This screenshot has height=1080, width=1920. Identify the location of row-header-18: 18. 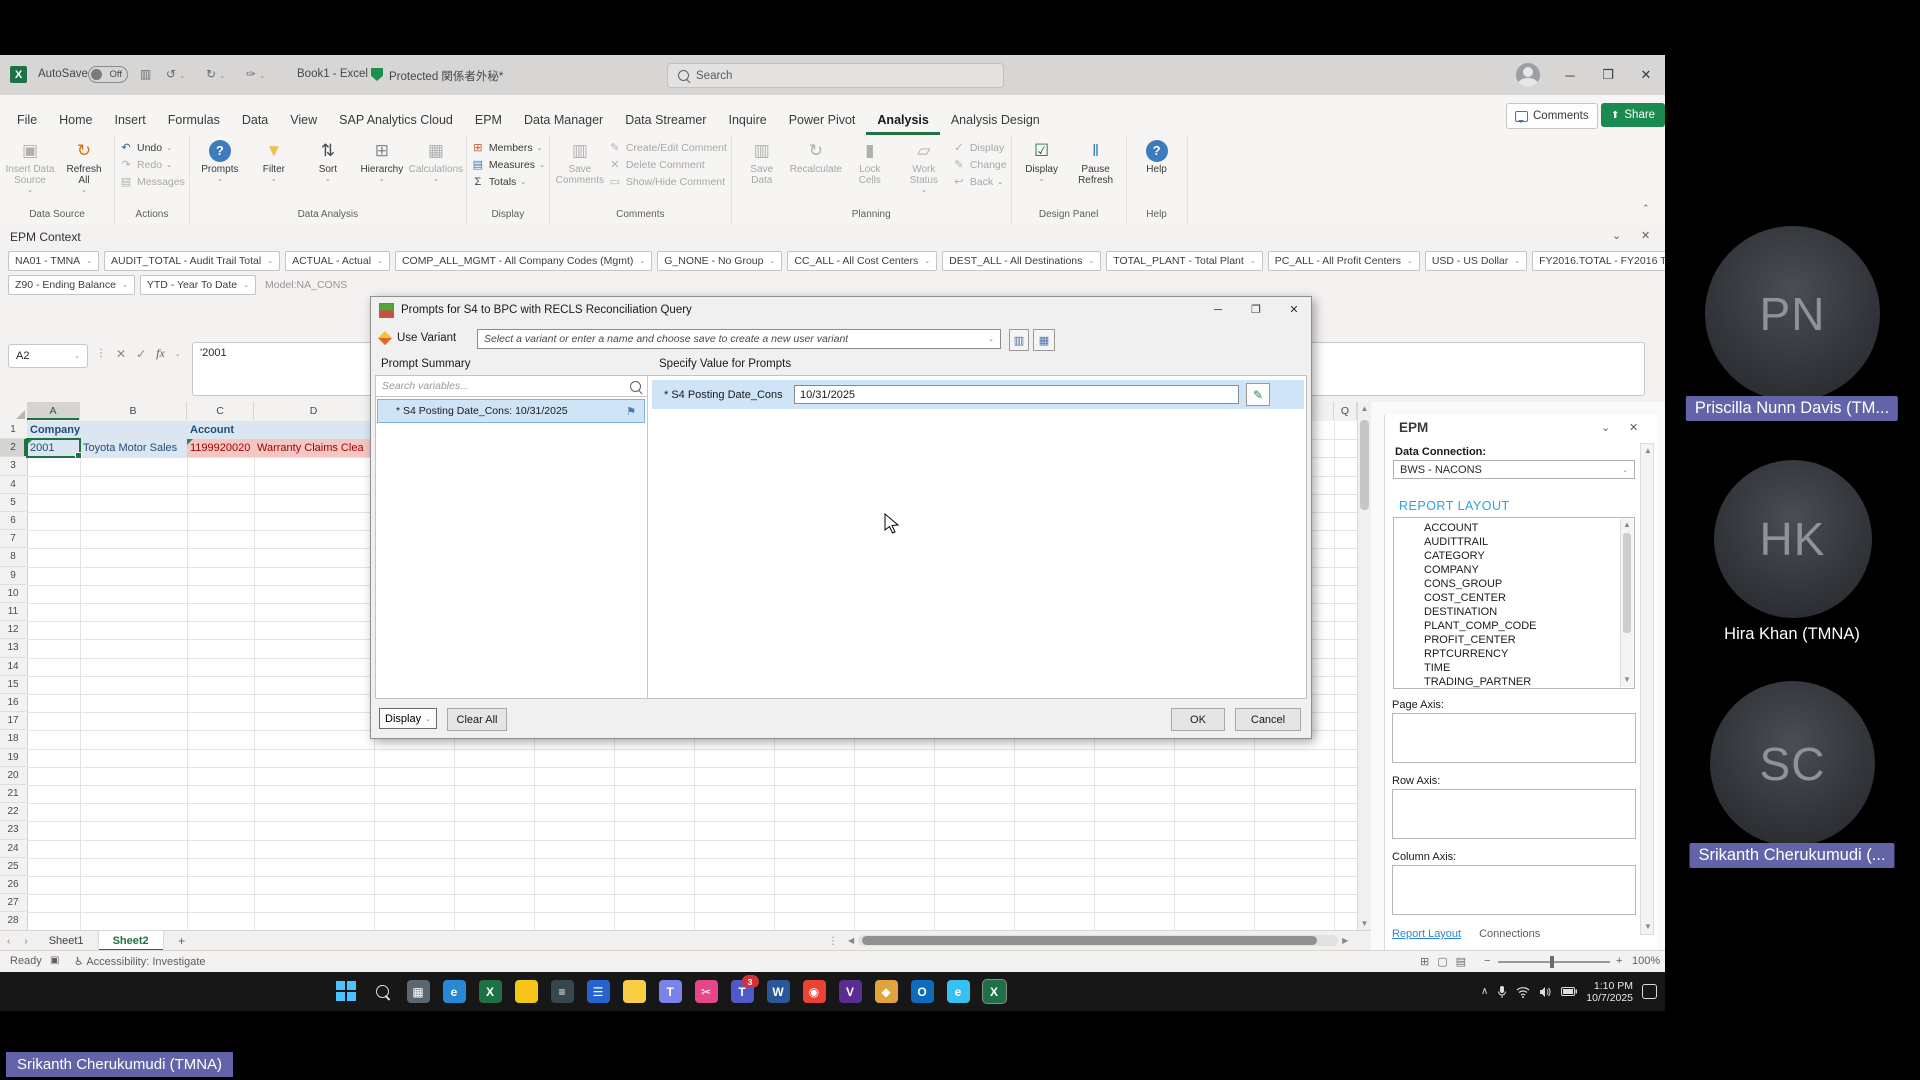
(13, 739).